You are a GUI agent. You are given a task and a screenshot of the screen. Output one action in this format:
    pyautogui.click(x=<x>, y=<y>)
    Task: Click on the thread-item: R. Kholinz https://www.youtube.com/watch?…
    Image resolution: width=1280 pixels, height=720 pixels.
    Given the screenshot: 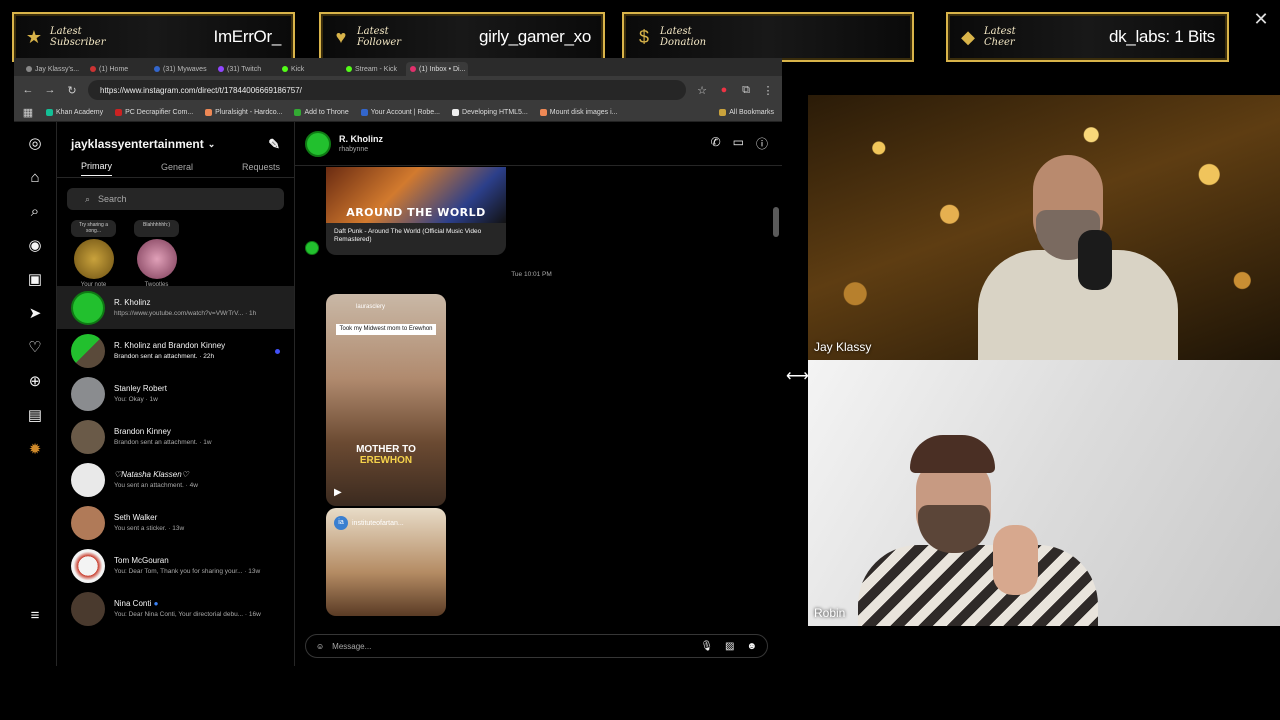 What is the action you would take?
    pyautogui.click(x=175, y=307)
    